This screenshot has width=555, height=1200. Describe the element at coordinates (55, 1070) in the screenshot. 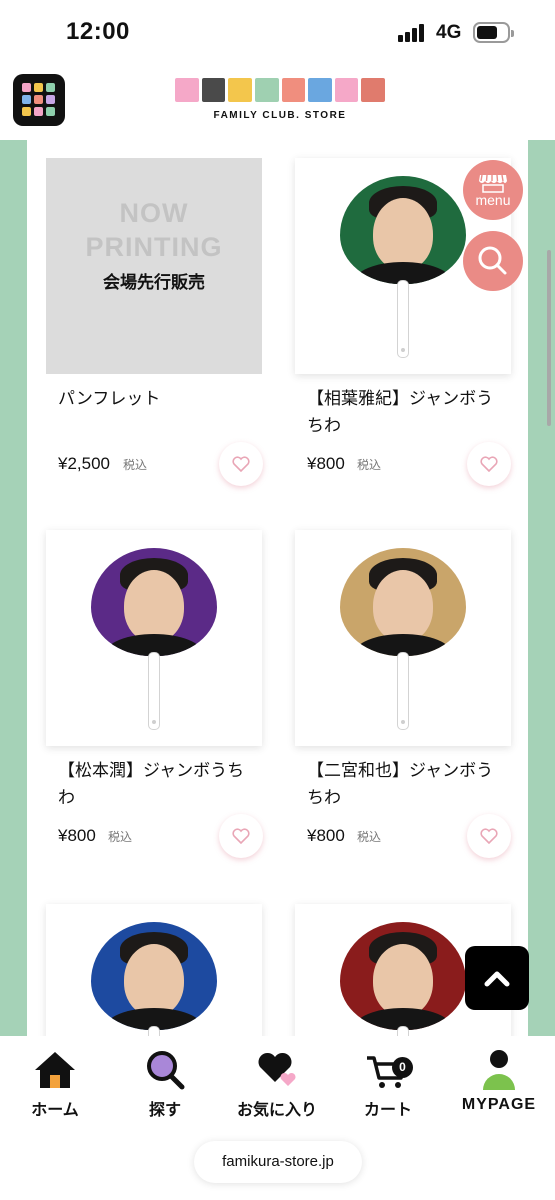

I see `home-icon` at that location.